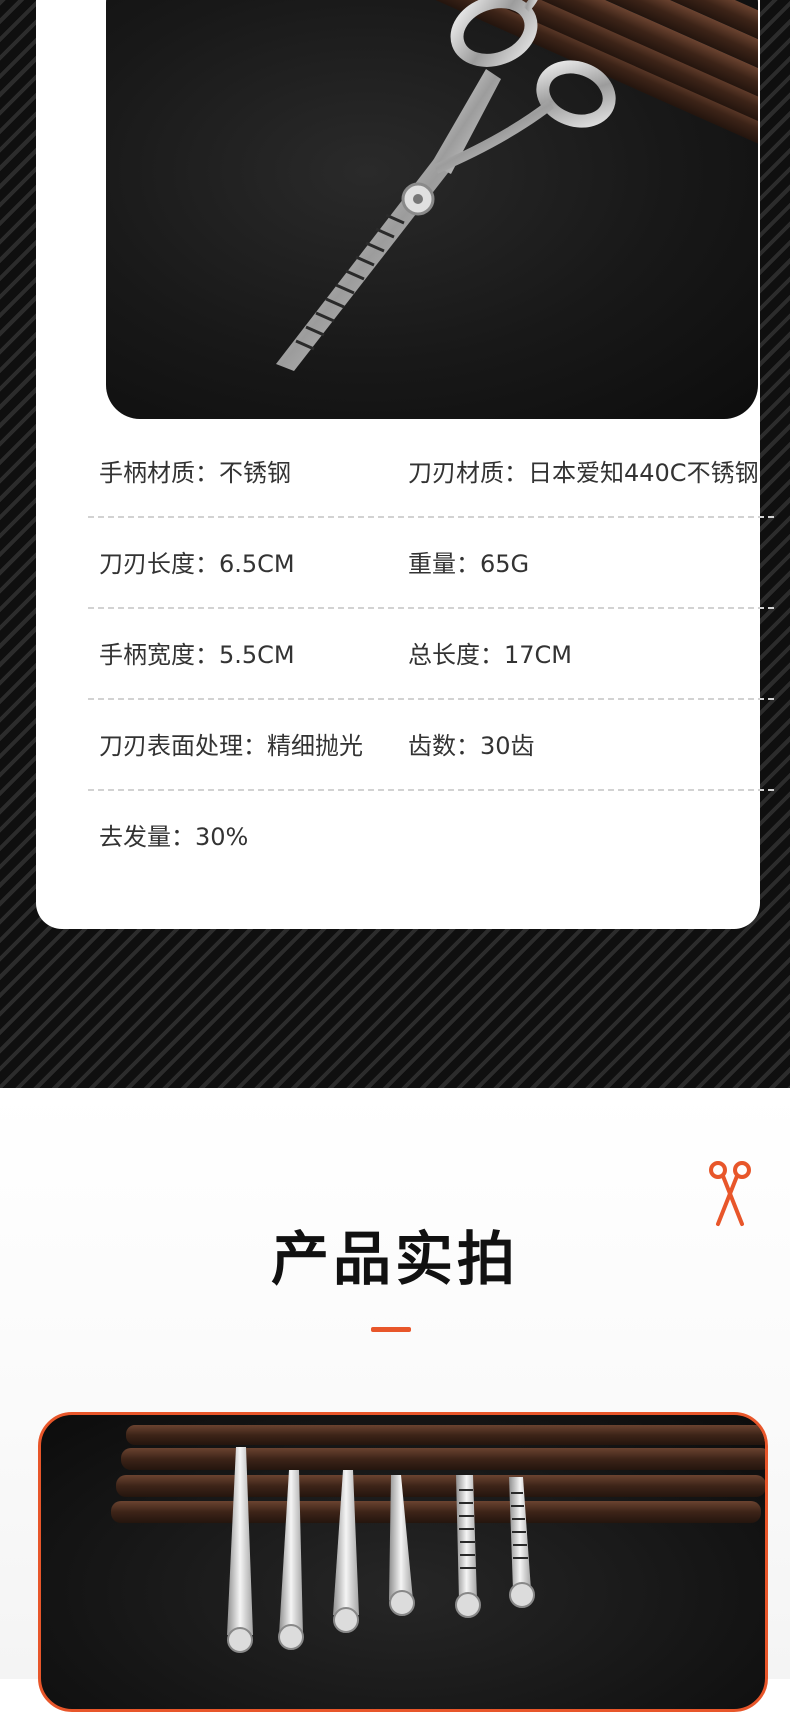  What do you see at coordinates (195, 473) in the screenshot?
I see `spec-handle-material: 手柄材质：不锈钢` at bounding box center [195, 473].